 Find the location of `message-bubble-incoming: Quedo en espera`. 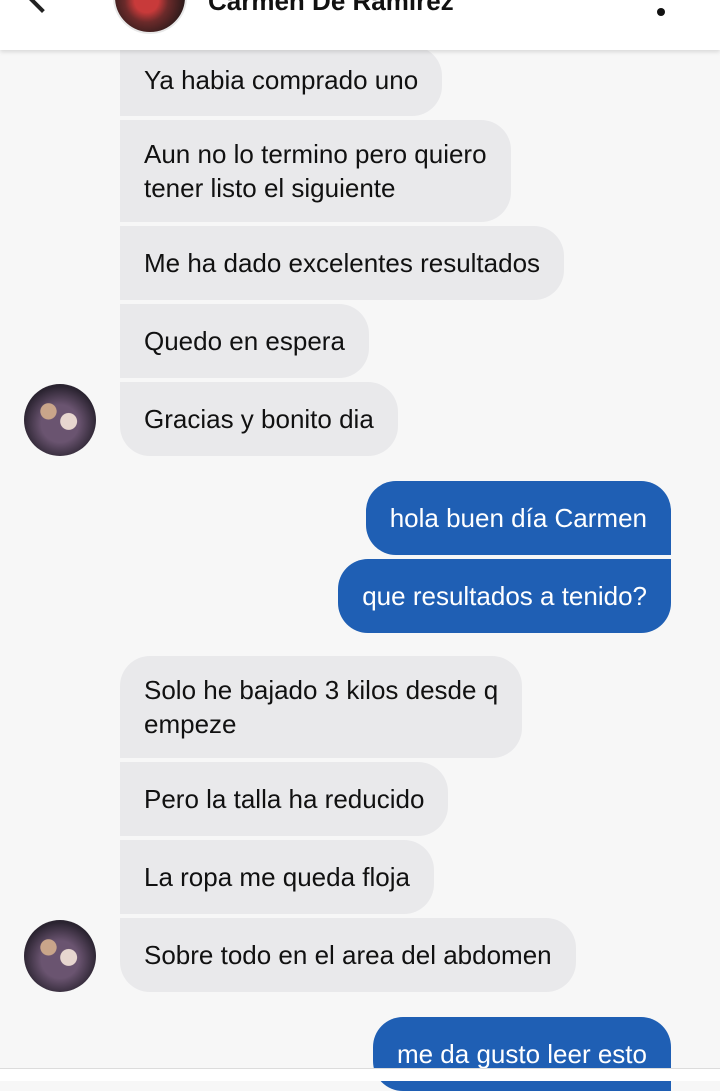

message-bubble-incoming: Quedo en espera is located at coordinates (244, 341).